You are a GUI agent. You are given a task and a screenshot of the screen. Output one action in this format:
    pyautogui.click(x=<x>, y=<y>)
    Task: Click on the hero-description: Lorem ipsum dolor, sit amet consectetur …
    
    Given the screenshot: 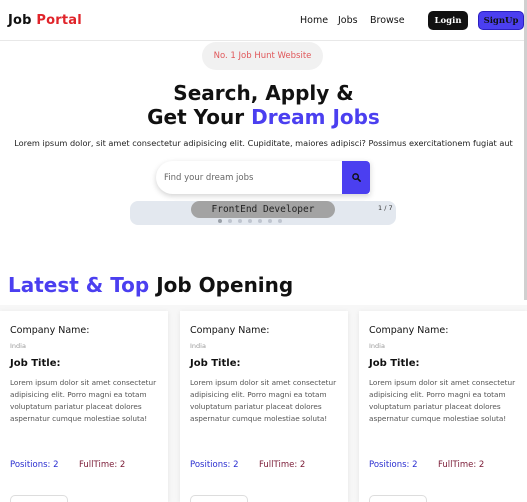 What is the action you would take?
    pyautogui.click(x=263, y=143)
    